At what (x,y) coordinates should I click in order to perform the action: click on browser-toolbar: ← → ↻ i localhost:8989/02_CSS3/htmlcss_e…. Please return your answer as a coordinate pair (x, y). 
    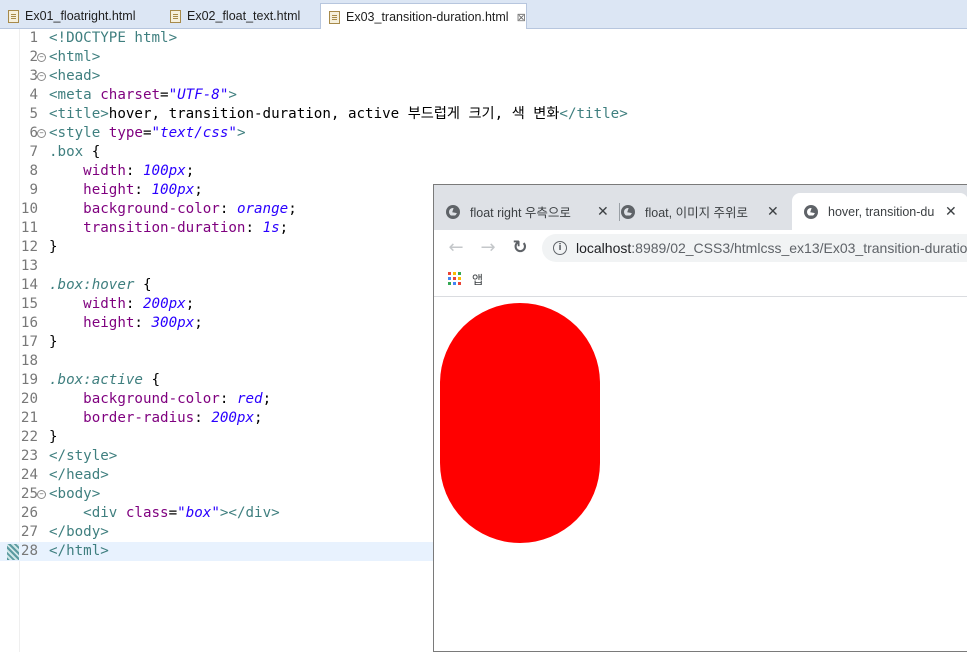
    Looking at the image, I should click on (700, 248).